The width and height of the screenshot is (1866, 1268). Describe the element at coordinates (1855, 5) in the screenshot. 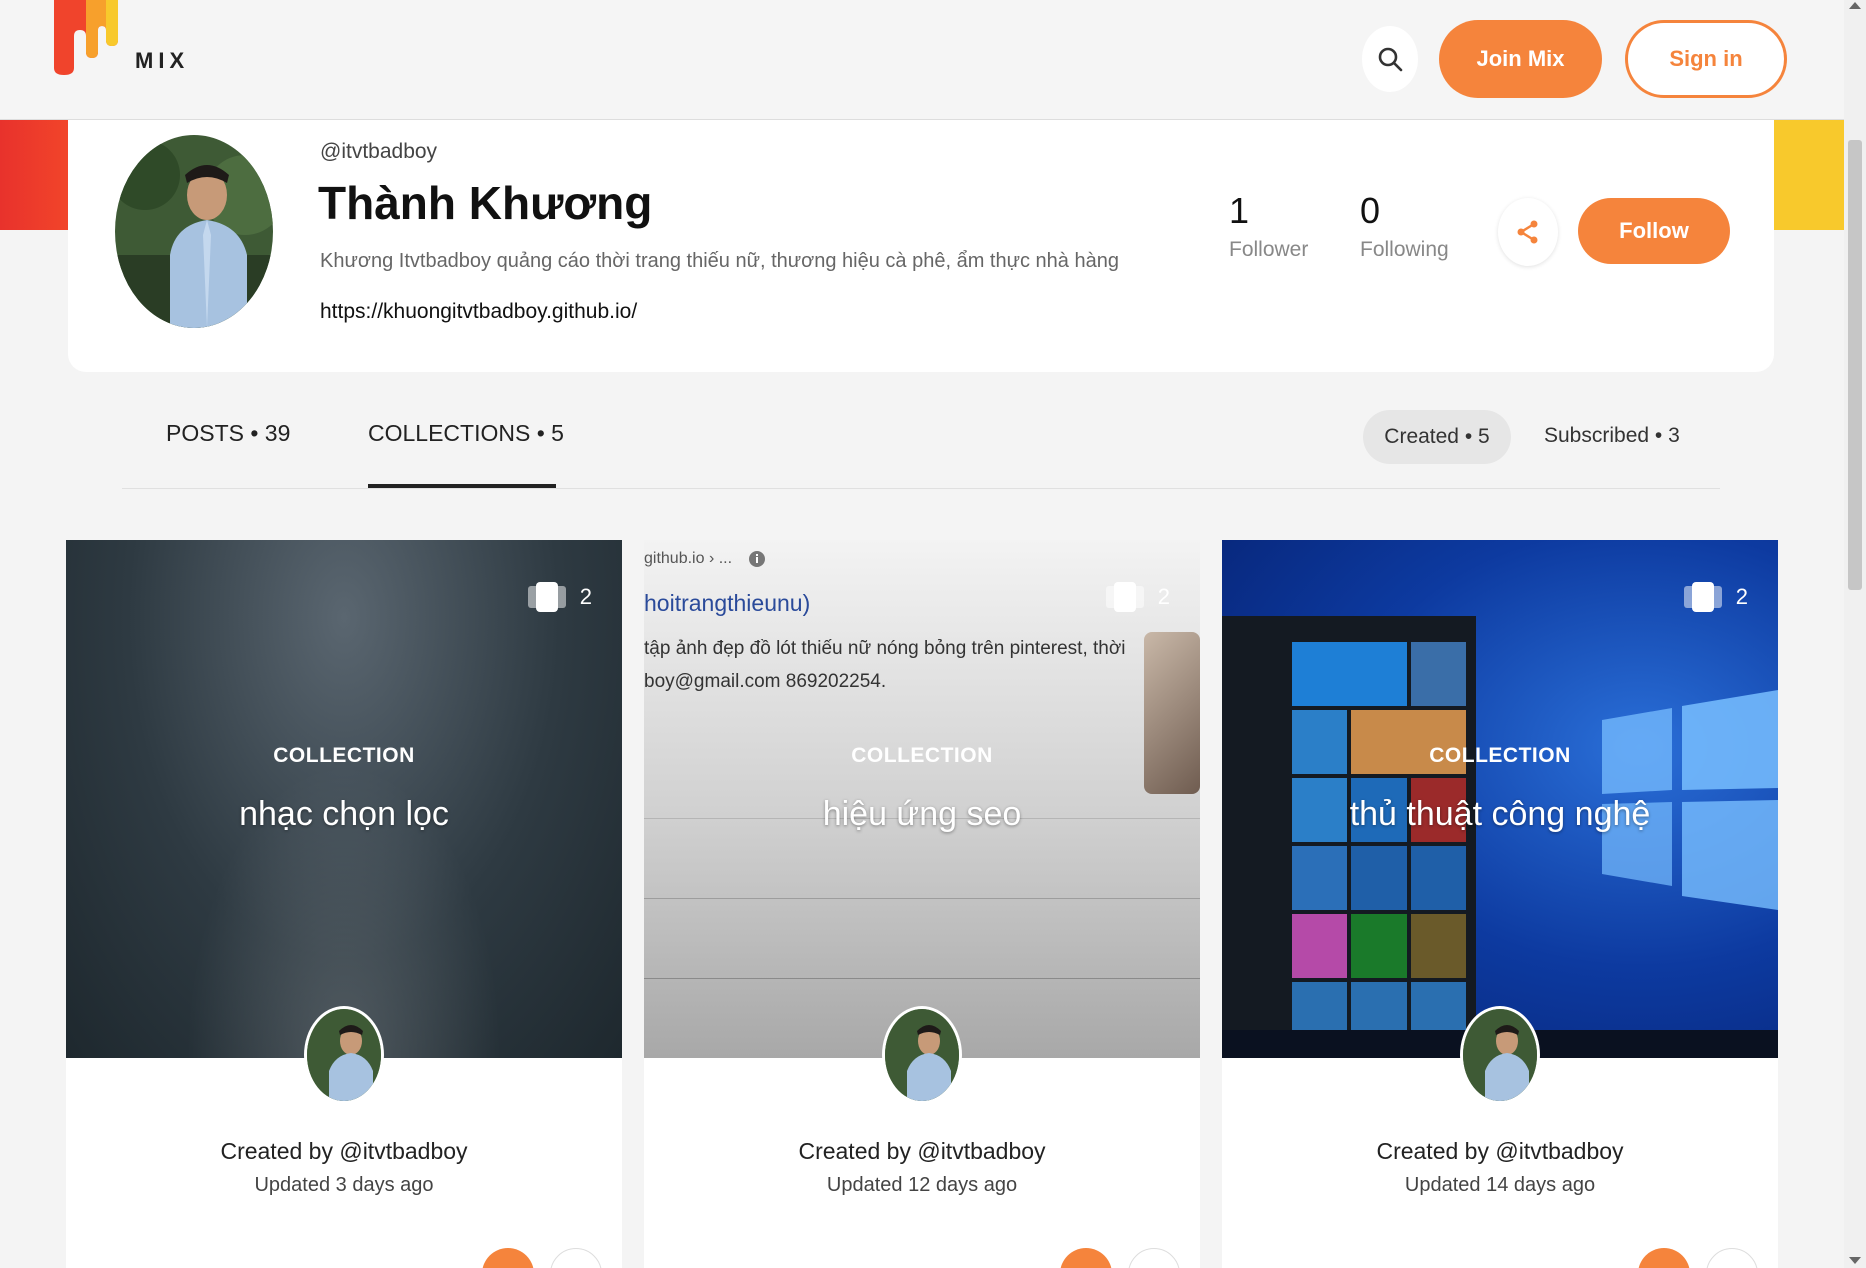

I see `scroll-up-icon` at that location.